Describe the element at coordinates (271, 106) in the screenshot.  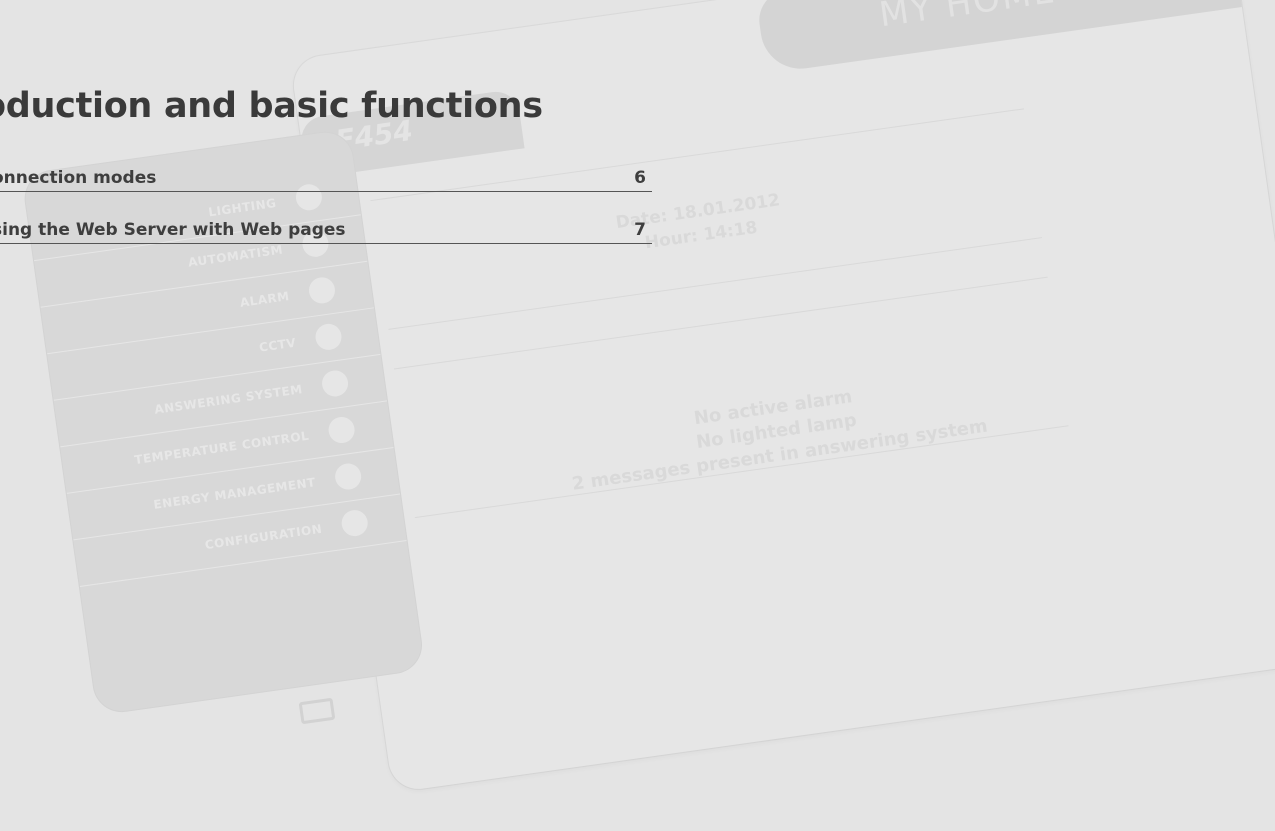
I see `section-title: oduction and basic functions` at that location.